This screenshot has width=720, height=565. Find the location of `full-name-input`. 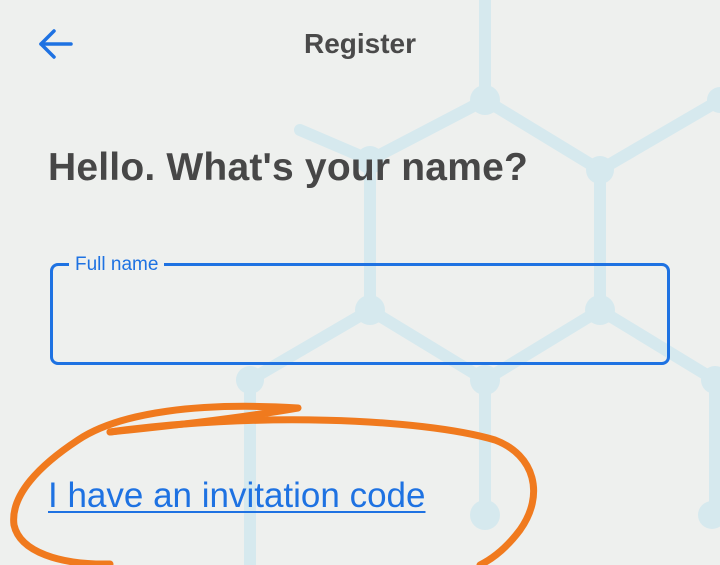

full-name-input is located at coordinates (362, 315).